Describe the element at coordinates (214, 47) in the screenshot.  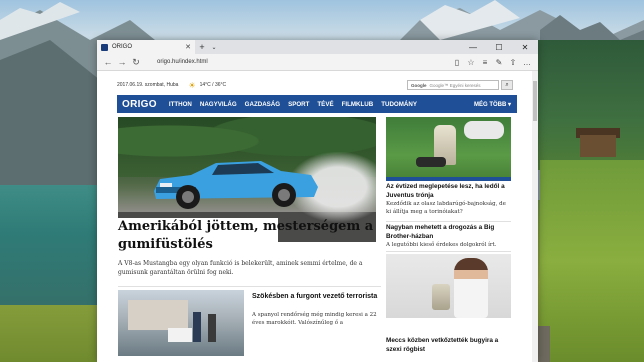
I see `tab-list-button: ⌄` at that location.